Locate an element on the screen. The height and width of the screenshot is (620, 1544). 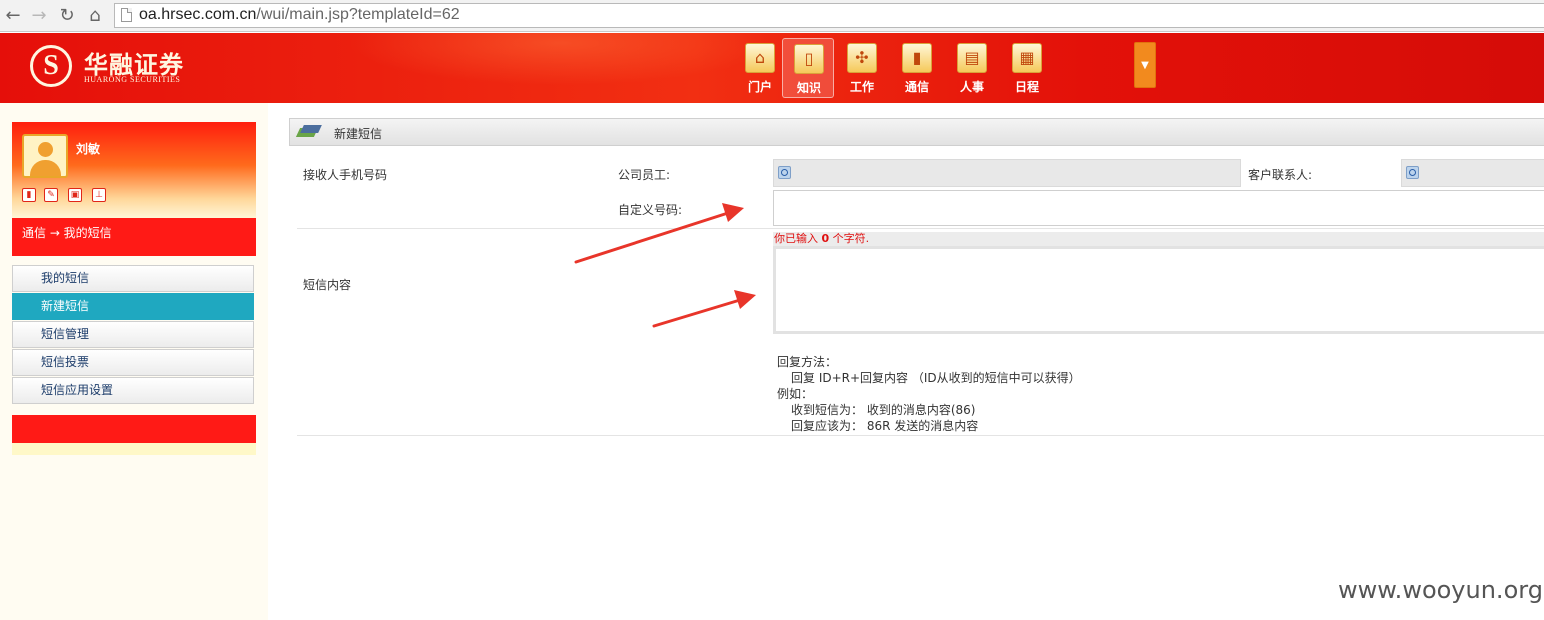
bookmark-icon: ▮ is located at coordinates (29, 195).